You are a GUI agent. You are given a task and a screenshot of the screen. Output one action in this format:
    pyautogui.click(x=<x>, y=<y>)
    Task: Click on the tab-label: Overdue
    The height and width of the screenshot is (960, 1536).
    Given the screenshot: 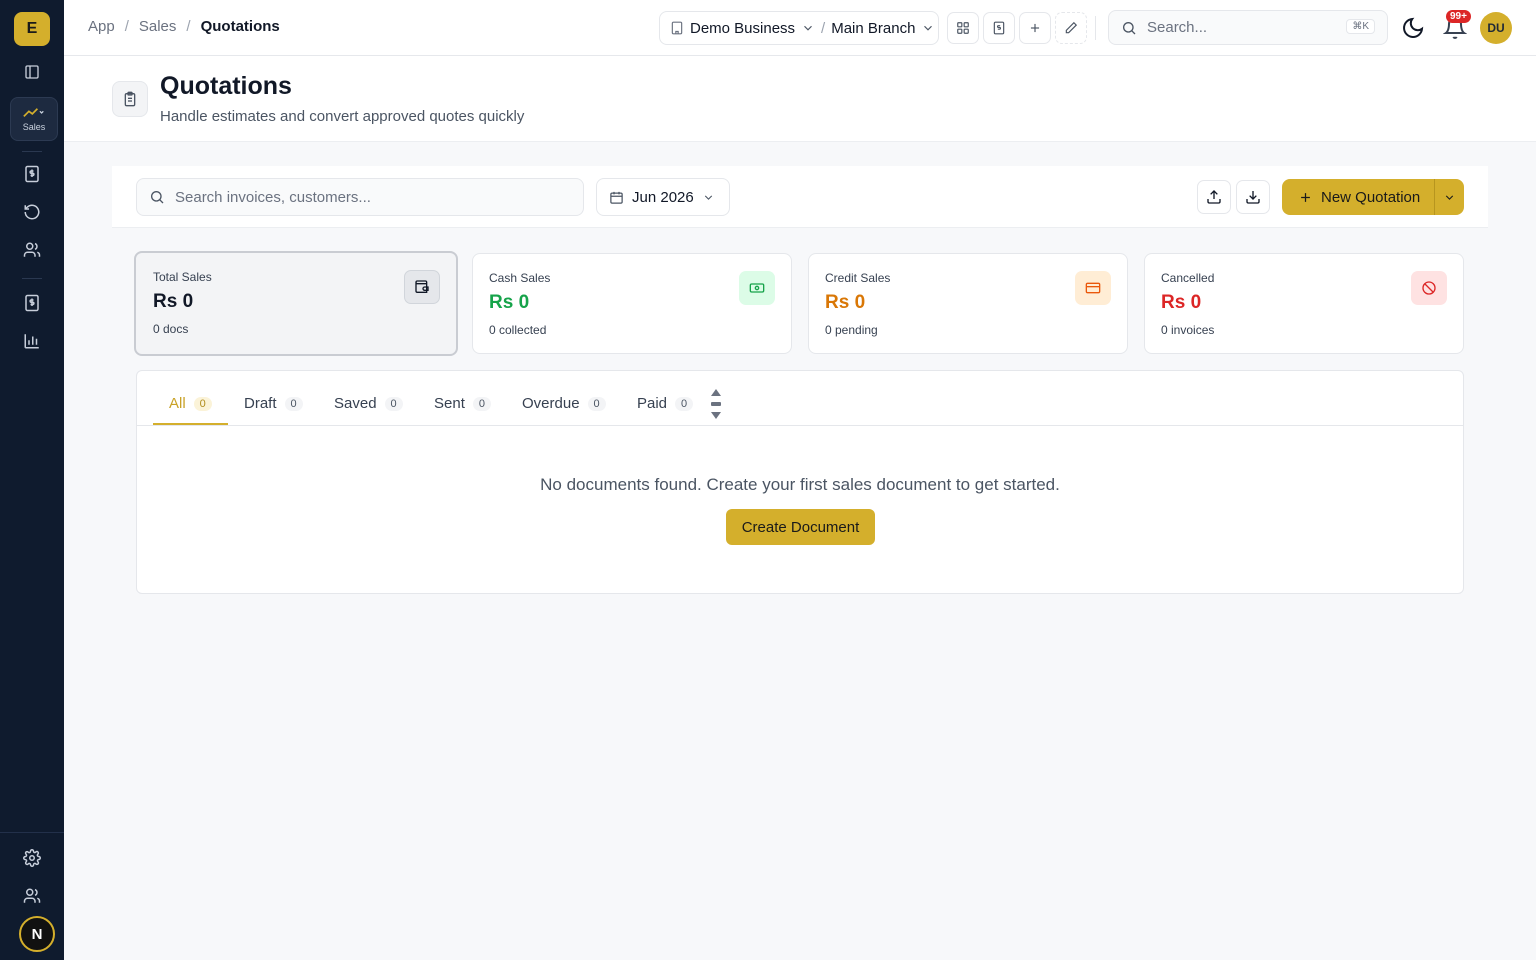 What is the action you would take?
    pyautogui.click(x=551, y=403)
    